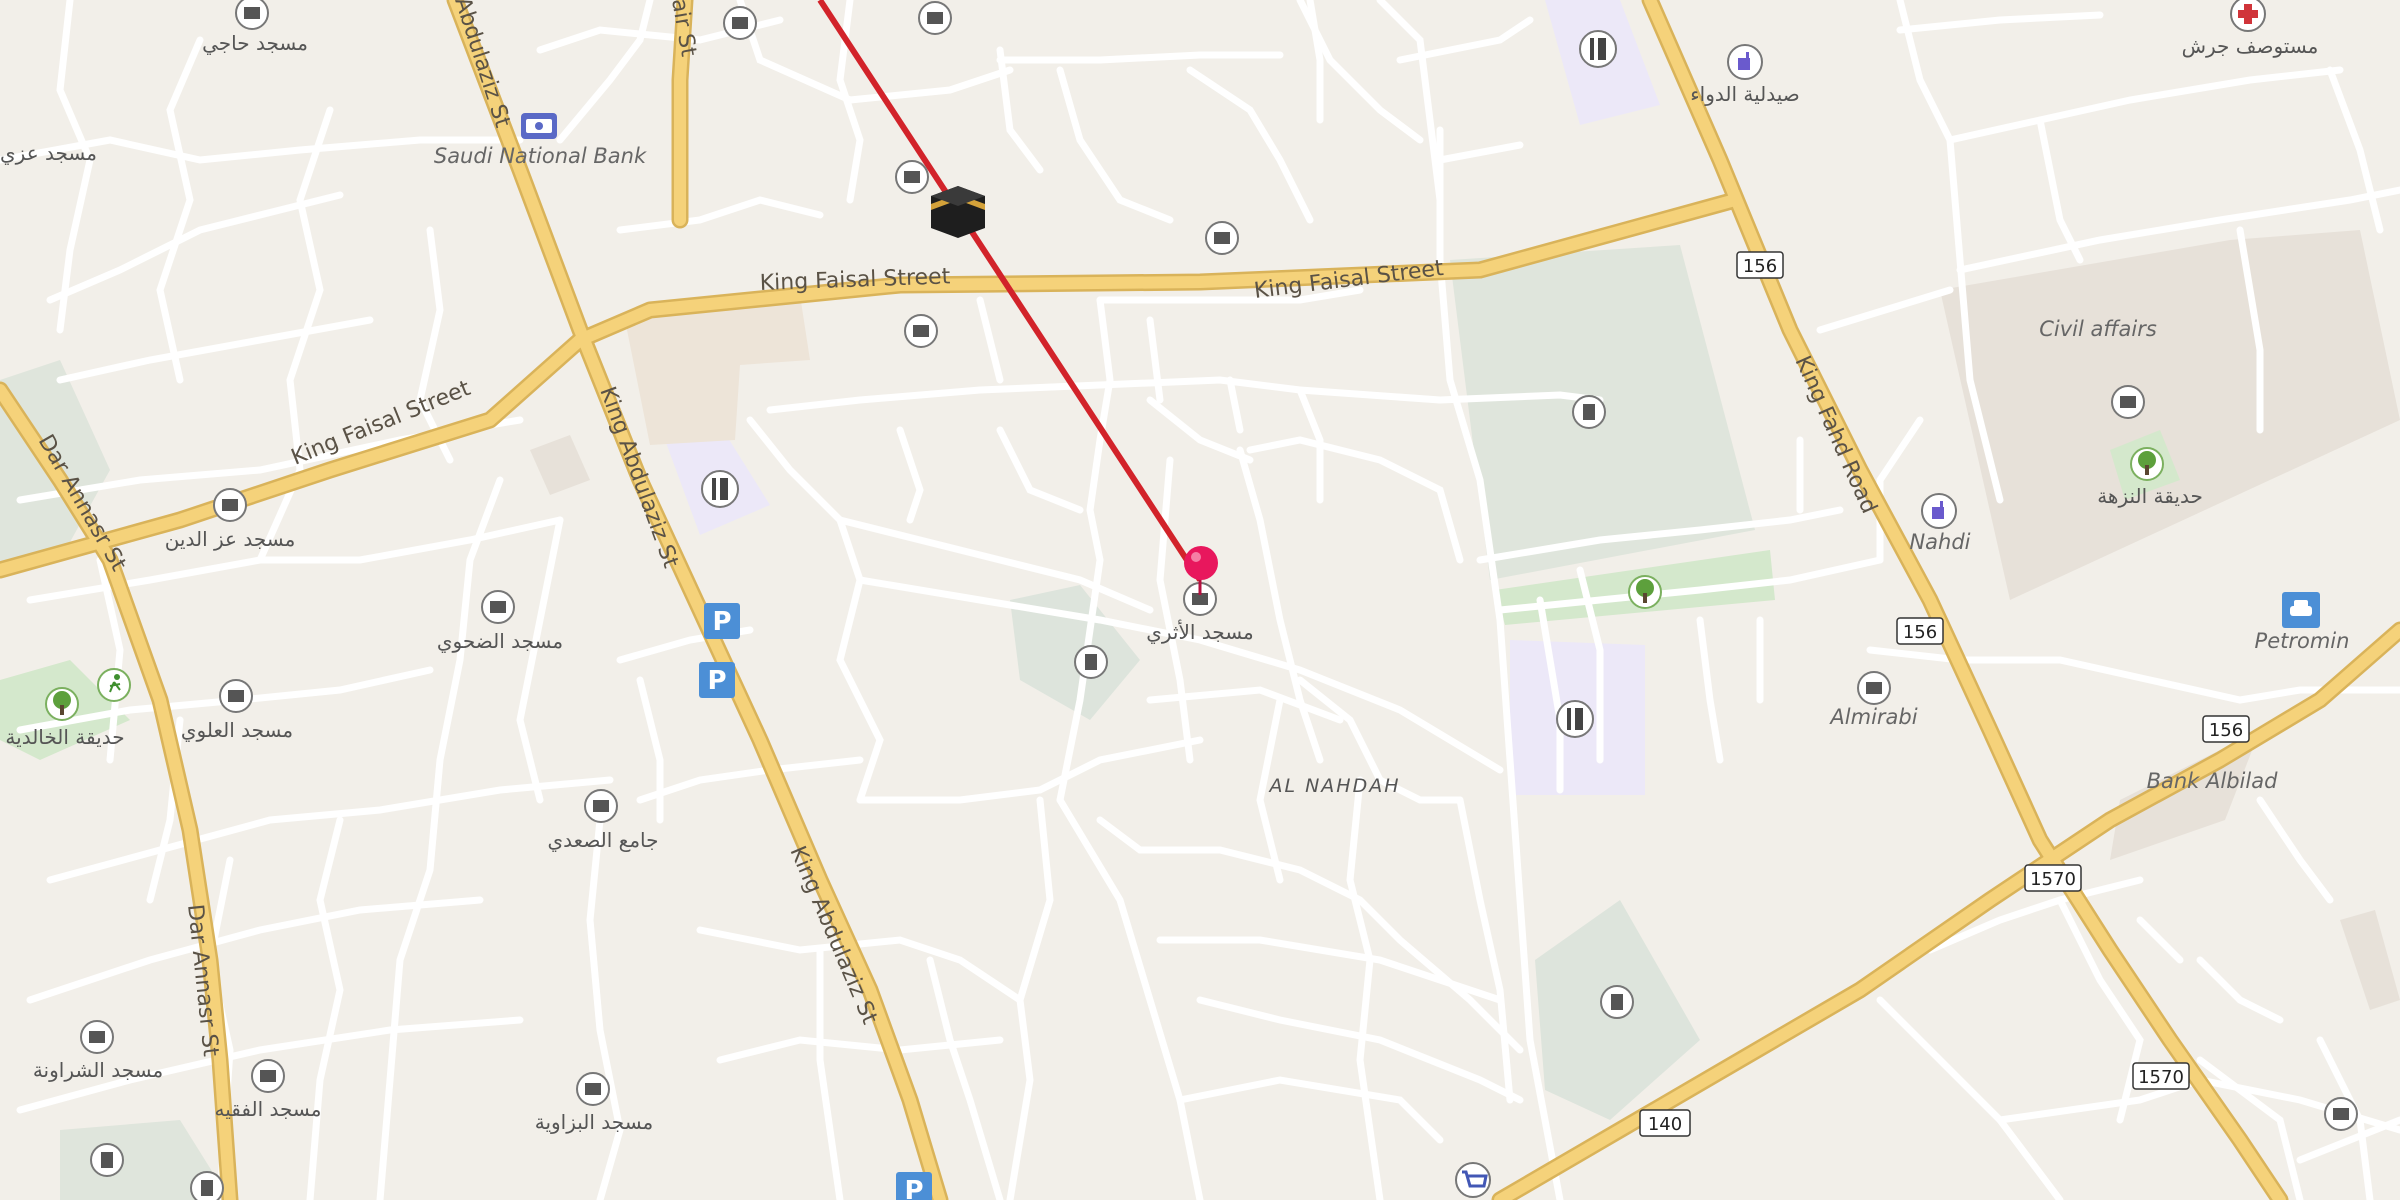 The width and height of the screenshot is (2400, 1200). What do you see at coordinates (48, 153) in the screenshot?
I see `place-label: مسجد عزي` at bounding box center [48, 153].